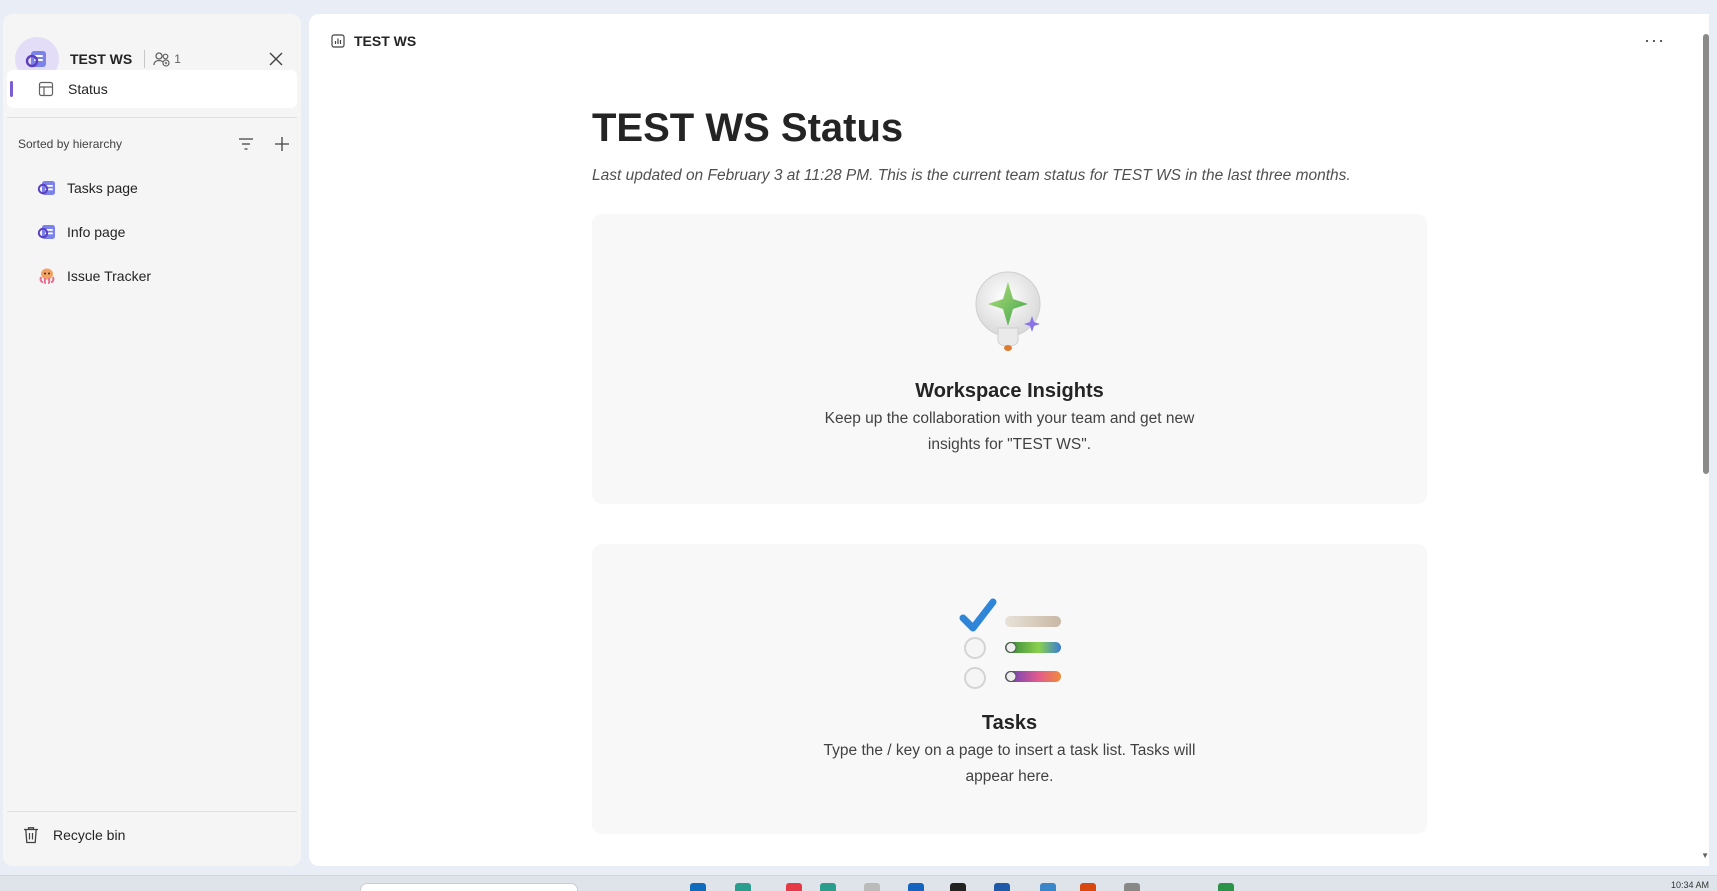  What do you see at coordinates (11, 89) in the screenshot?
I see `selected-indicator` at bounding box center [11, 89].